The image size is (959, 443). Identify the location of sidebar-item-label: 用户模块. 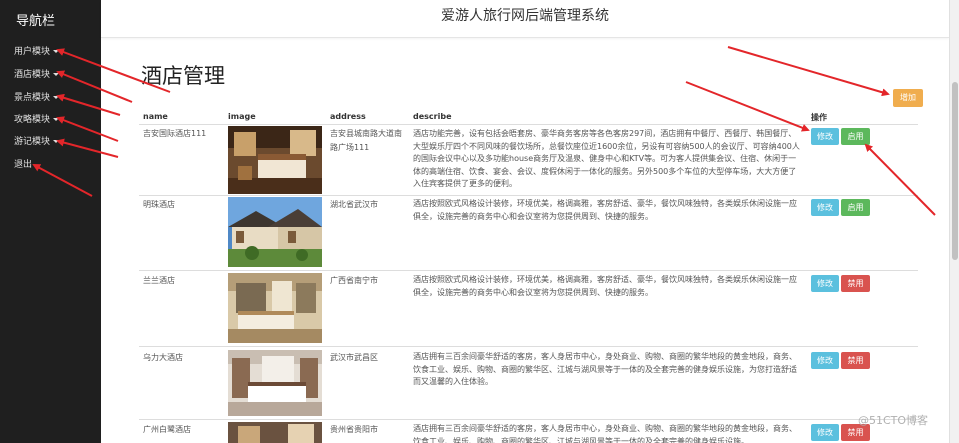
(32, 52).